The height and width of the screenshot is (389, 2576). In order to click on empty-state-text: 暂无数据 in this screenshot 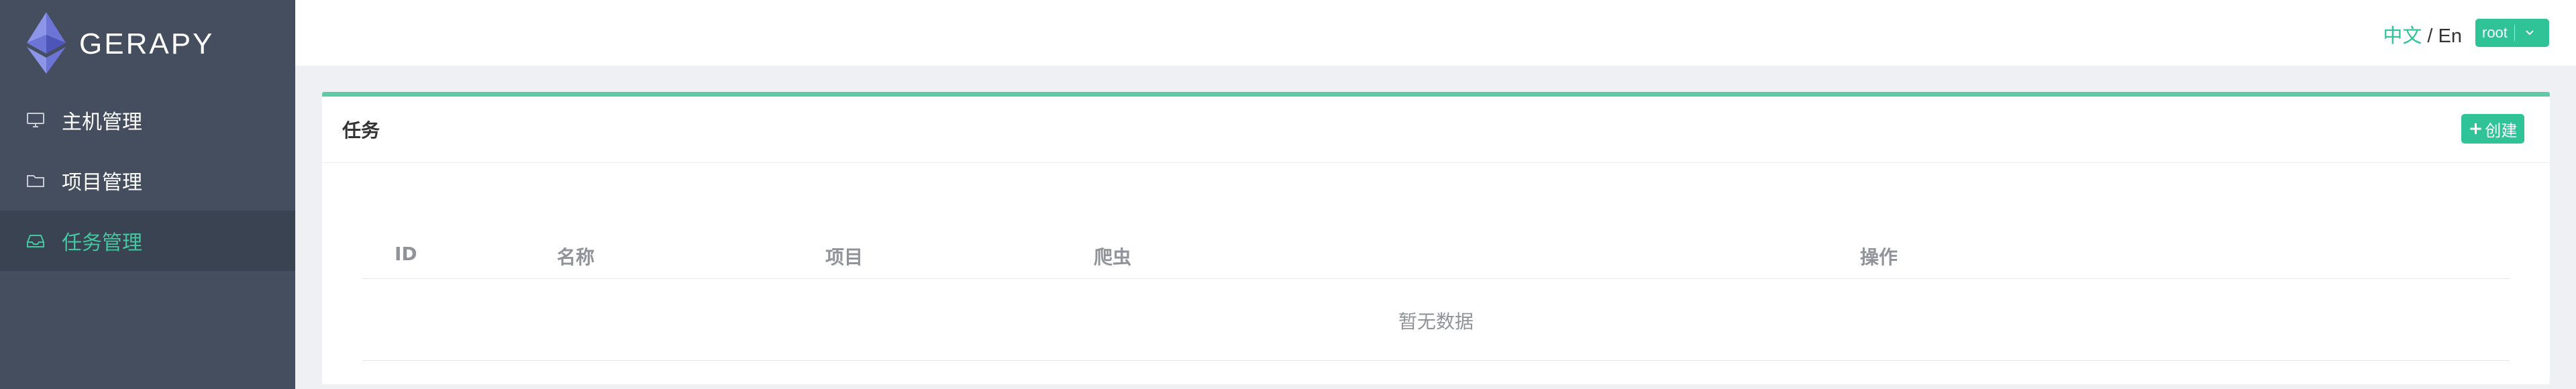, I will do `click(1436, 322)`.